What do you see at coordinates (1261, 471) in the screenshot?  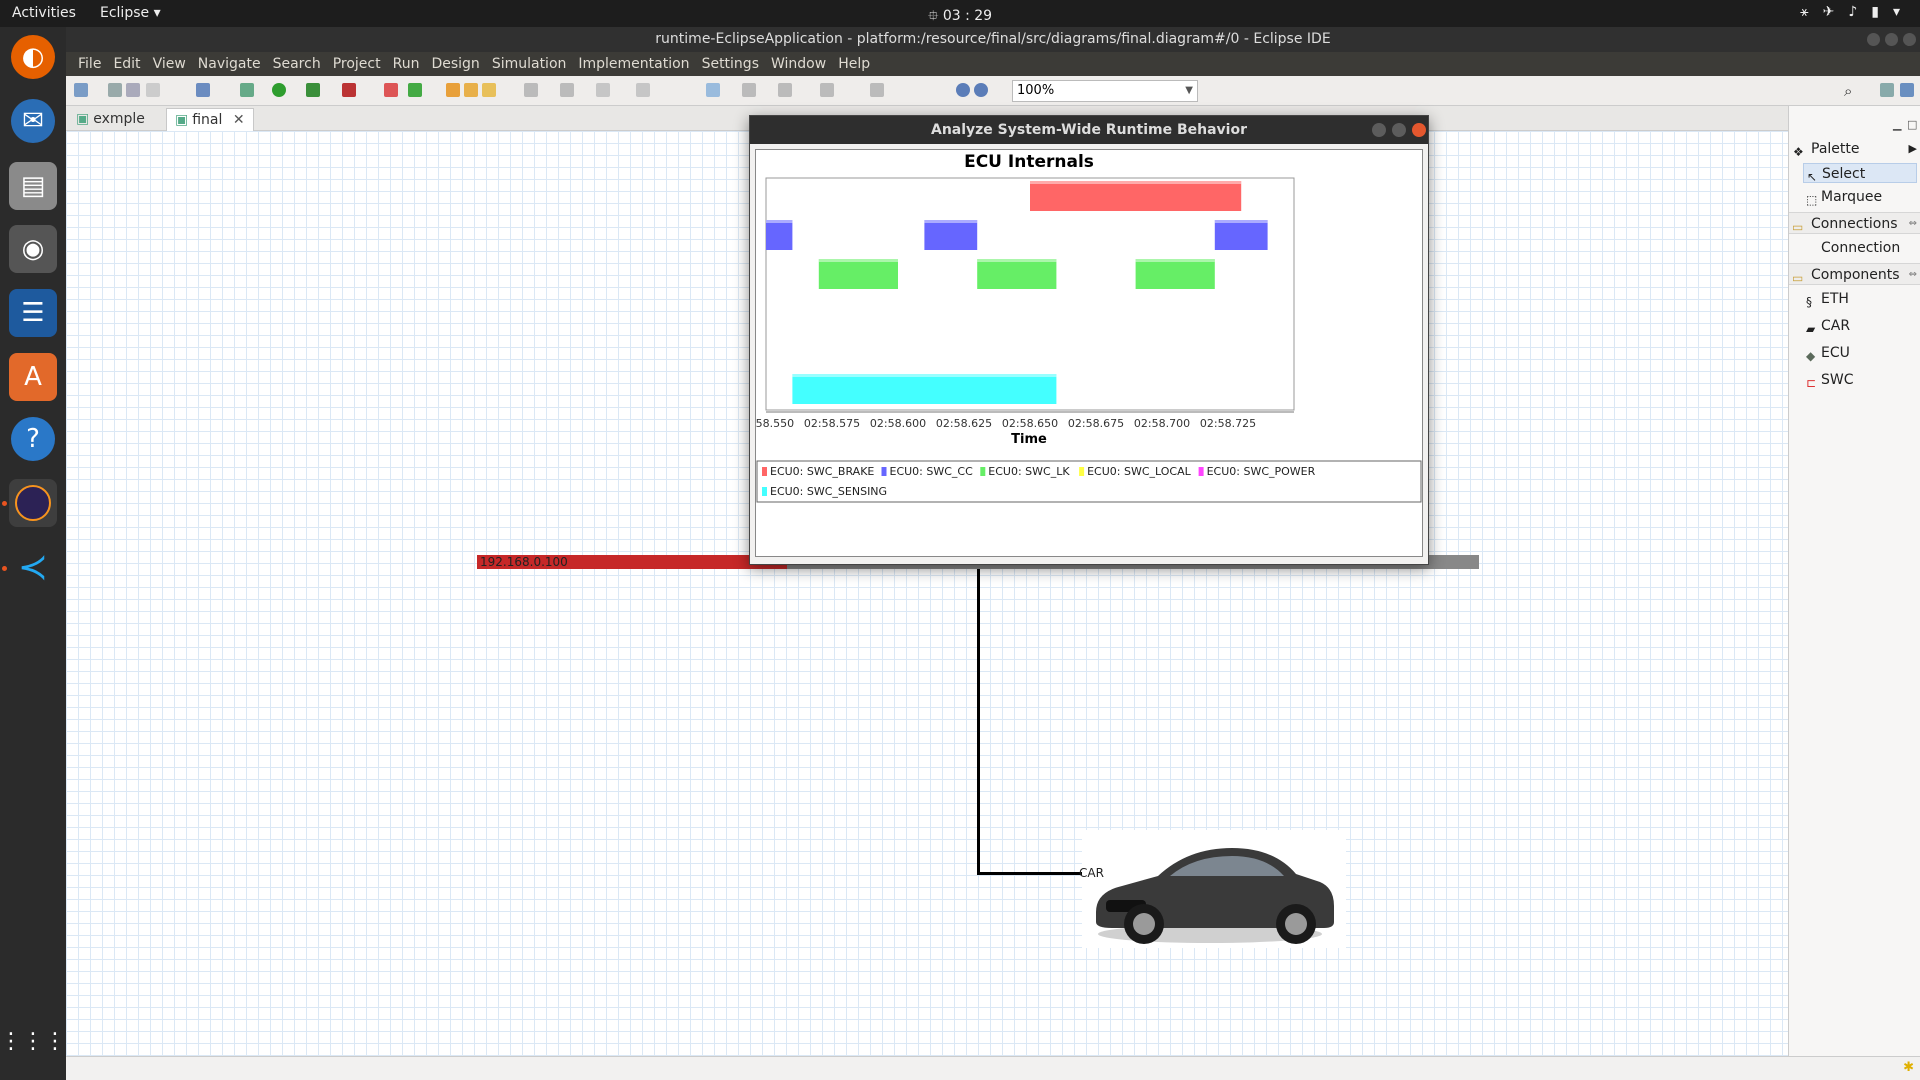 I see `legend-item: ECU0: SWC_POWER` at bounding box center [1261, 471].